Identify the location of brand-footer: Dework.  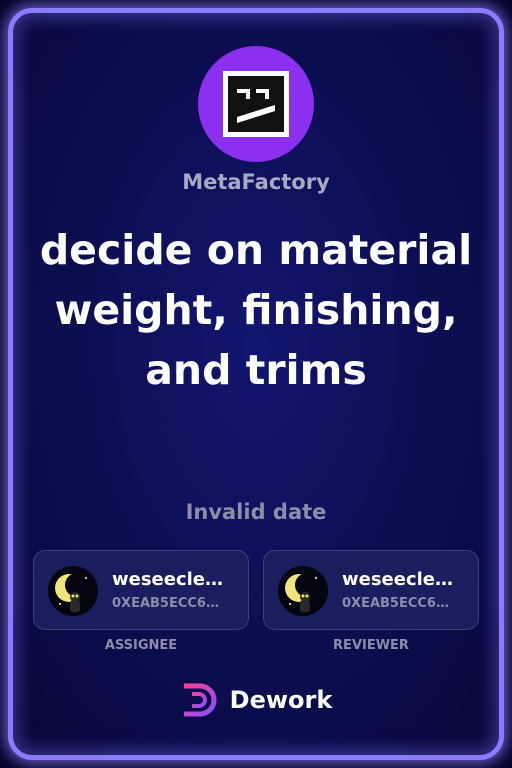
(256, 700).